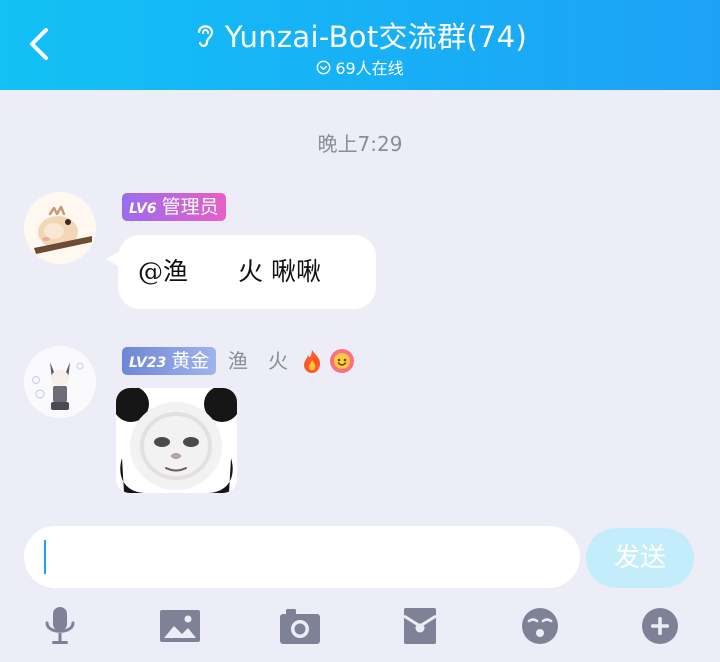 The image size is (720, 662). I want to click on panda-sticker-image, so click(176, 440).